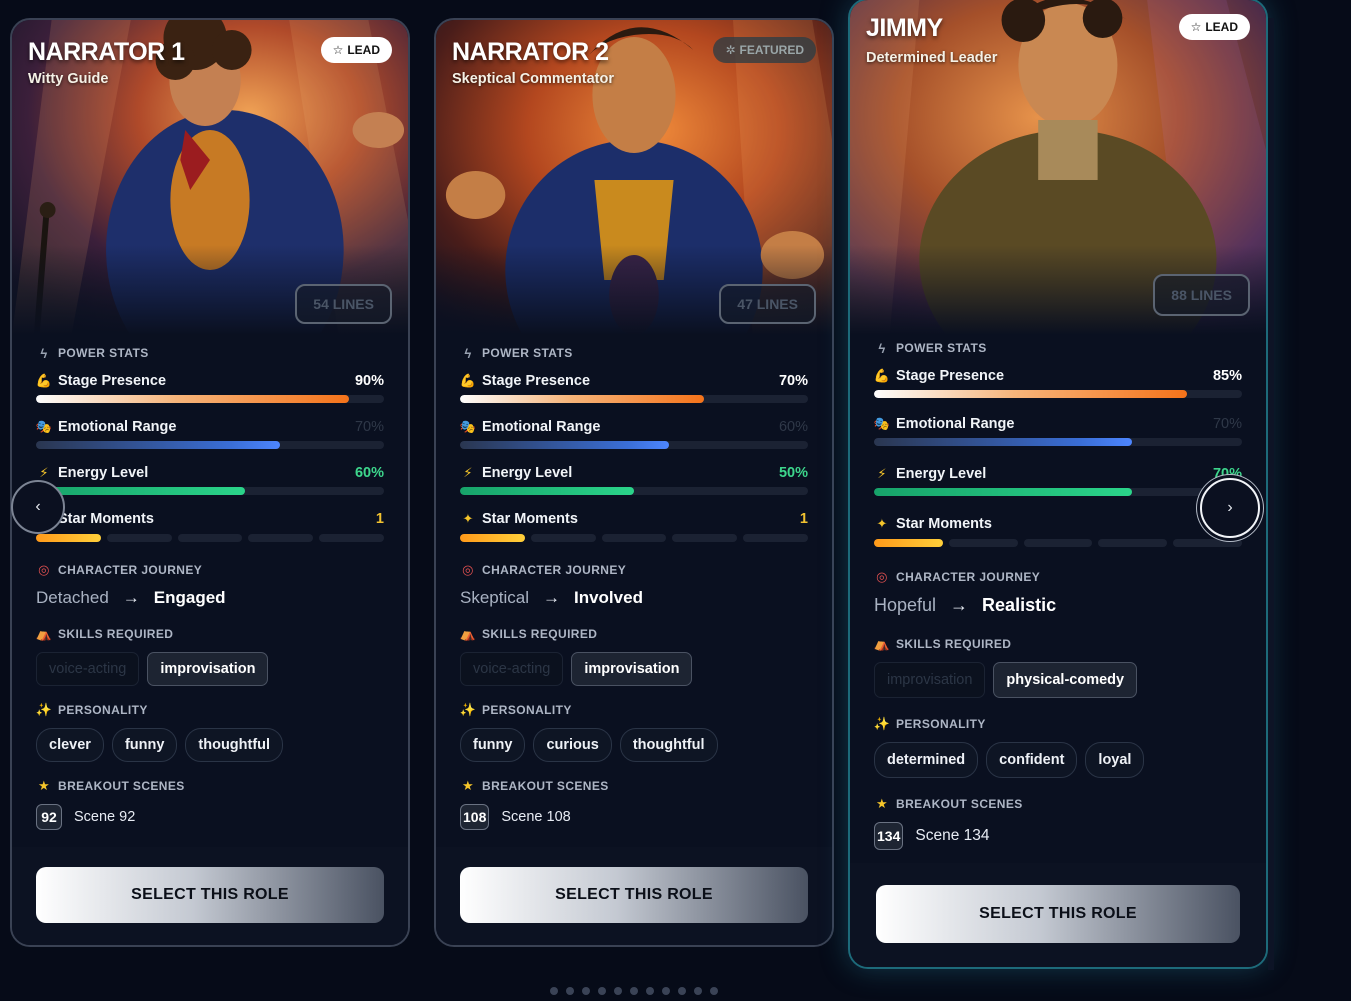 This screenshot has height=1001, width=1351. Describe the element at coordinates (634, 817) in the screenshot. I see `breakout-scene-item: 108 Scene 108` at that location.